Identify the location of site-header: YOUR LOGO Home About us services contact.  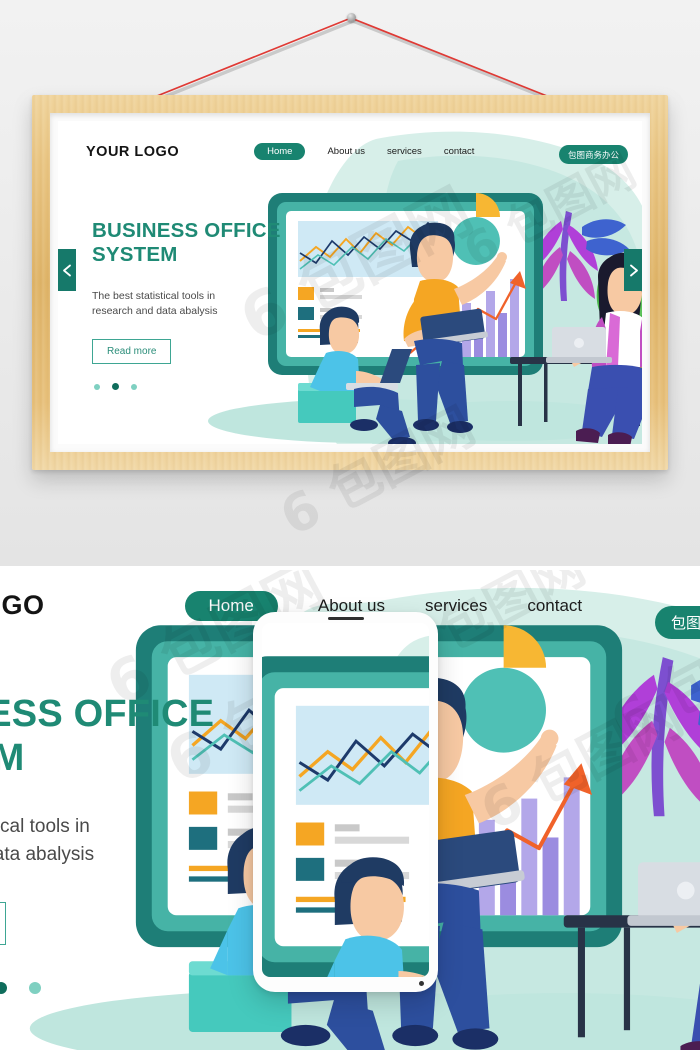
(356, 151).